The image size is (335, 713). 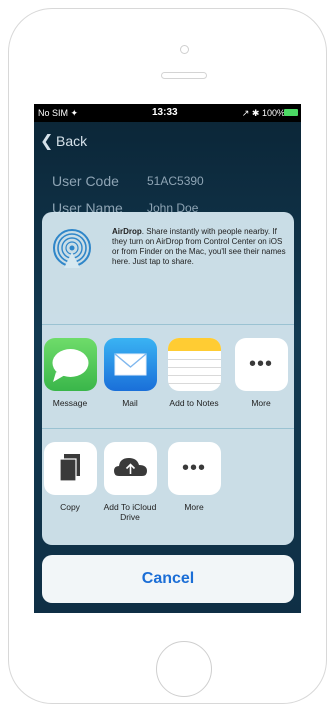 What do you see at coordinates (58, 113) in the screenshot?
I see `carrier-label: No SIM ✦` at bounding box center [58, 113].